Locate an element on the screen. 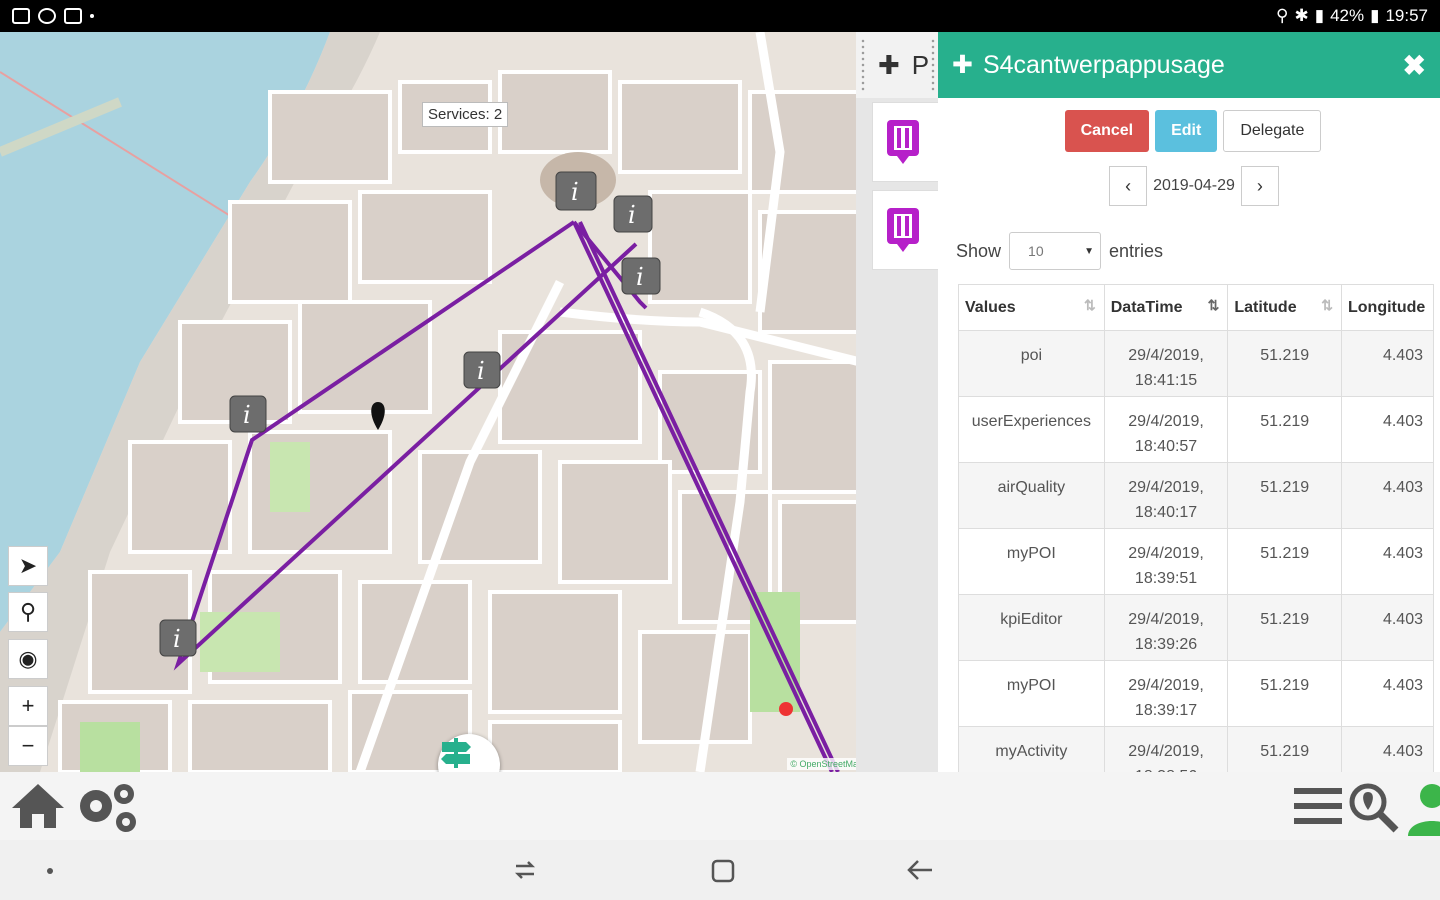  next-date-button: › is located at coordinates (1259, 186).